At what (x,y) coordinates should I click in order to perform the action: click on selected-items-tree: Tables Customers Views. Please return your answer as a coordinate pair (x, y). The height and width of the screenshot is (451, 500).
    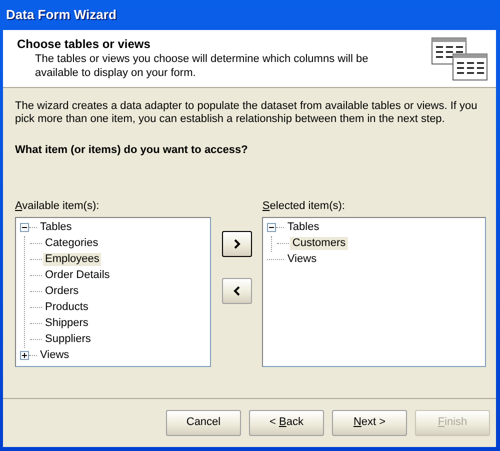
    Looking at the image, I should click on (374, 291).